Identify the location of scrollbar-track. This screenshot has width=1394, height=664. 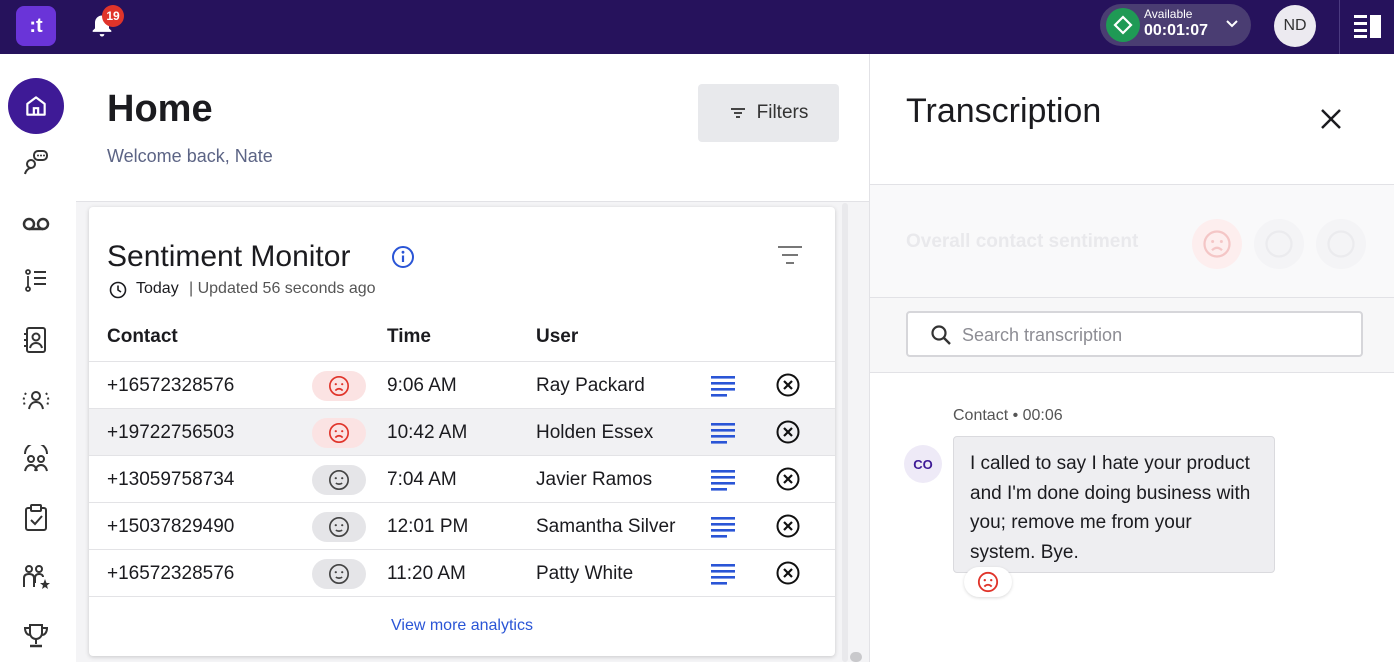
(845, 432).